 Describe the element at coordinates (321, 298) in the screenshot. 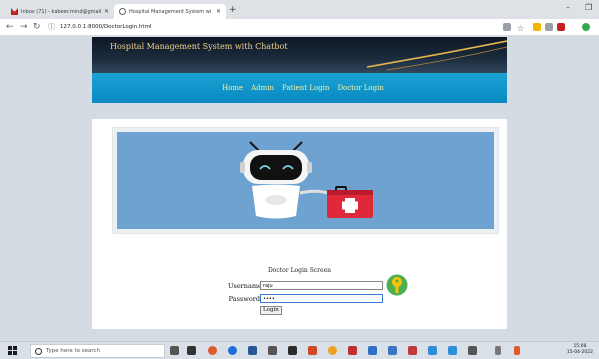

I see `password-input` at that location.